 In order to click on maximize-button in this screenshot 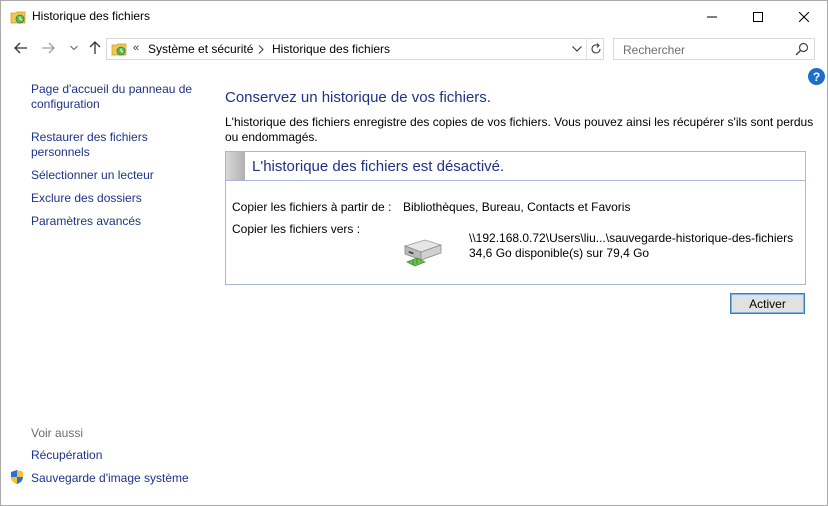, I will do `click(758, 16)`.